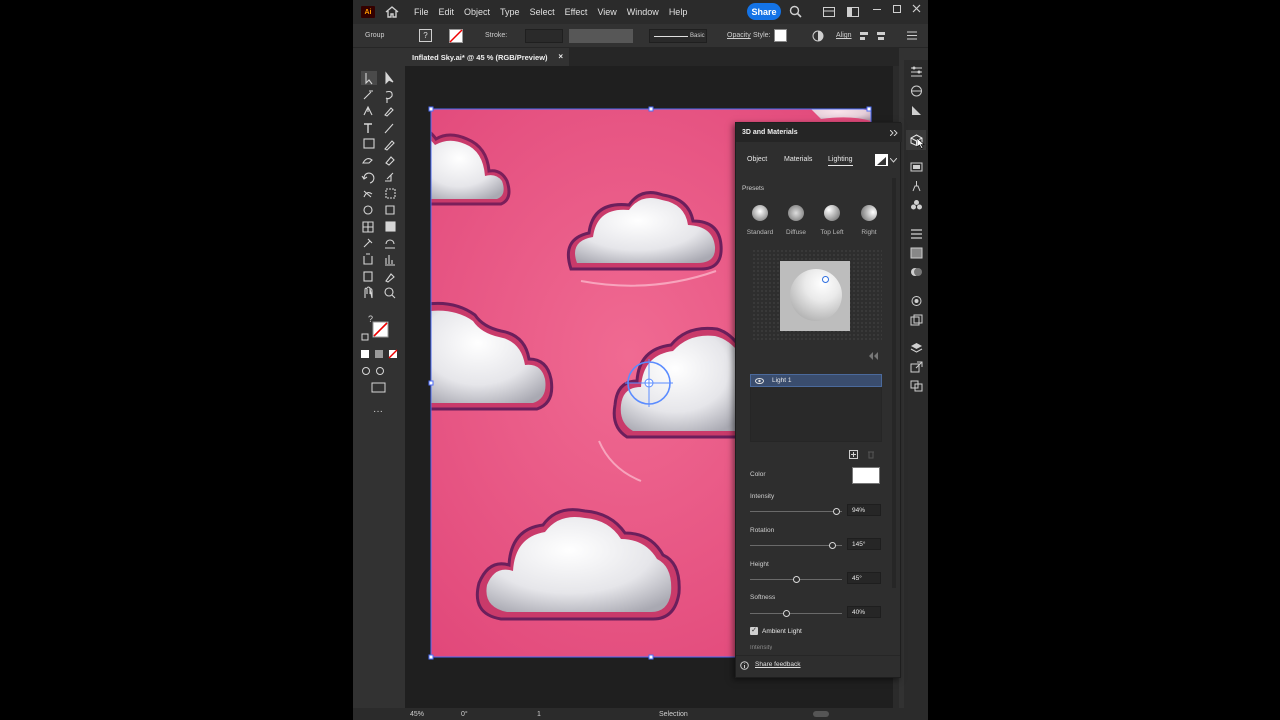  Describe the element at coordinates (787, 613) in the screenshot. I see `softness-slider-knob` at that location.